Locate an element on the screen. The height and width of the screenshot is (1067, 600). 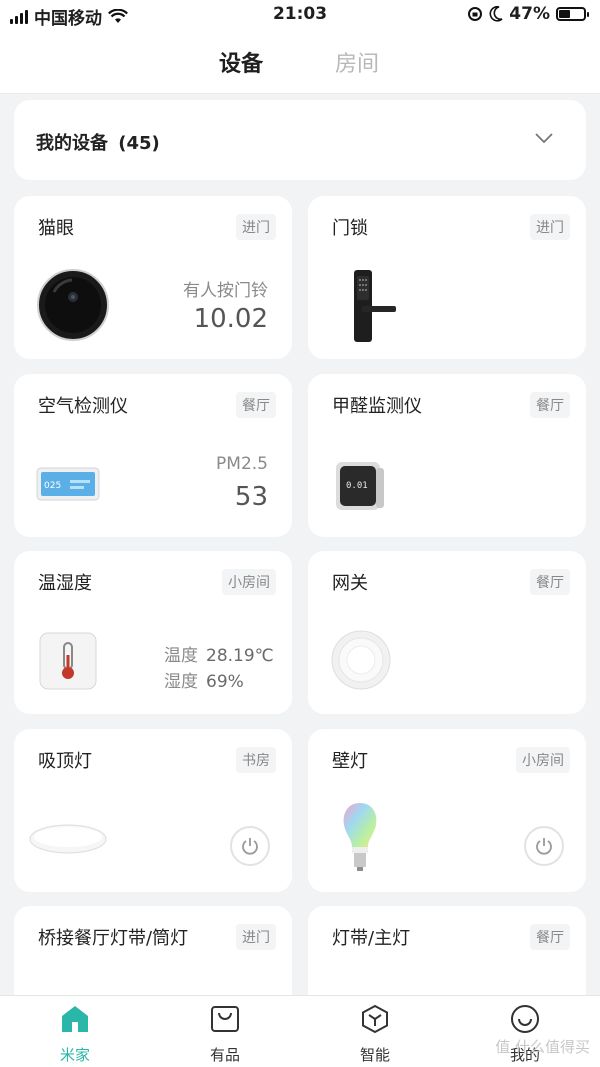
device-name: 灯带/主灯 is located at coordinates (371, 938).